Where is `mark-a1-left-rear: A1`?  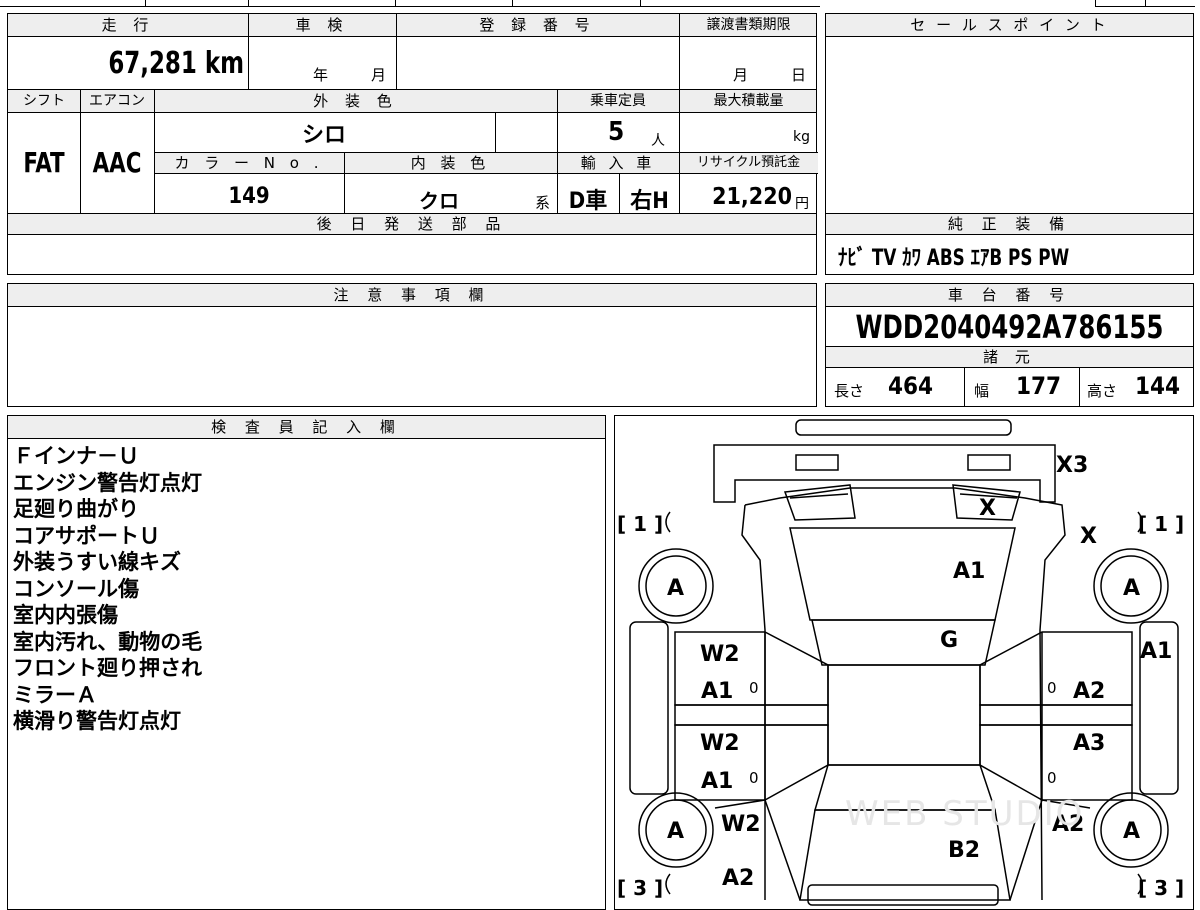
mark-a1-left-rear: A1 is located at coordinates (717, 781).